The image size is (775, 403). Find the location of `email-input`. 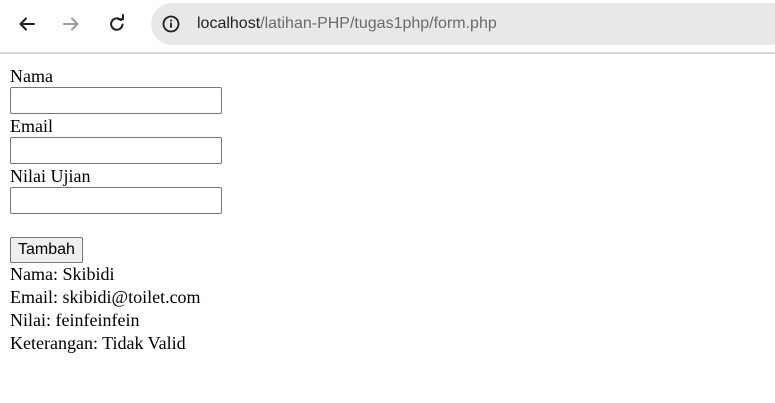

email-input is located at coordinates (116, 150).